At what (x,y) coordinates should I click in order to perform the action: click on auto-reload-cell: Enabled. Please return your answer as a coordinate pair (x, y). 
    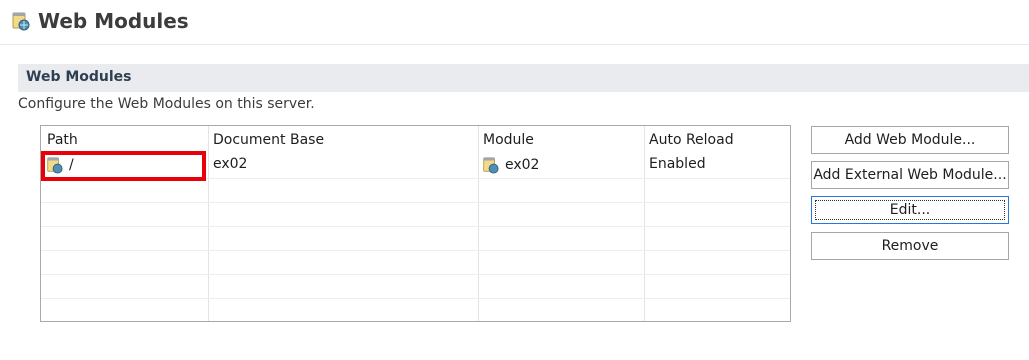
    Looking at the image, I should click on (677, 164).